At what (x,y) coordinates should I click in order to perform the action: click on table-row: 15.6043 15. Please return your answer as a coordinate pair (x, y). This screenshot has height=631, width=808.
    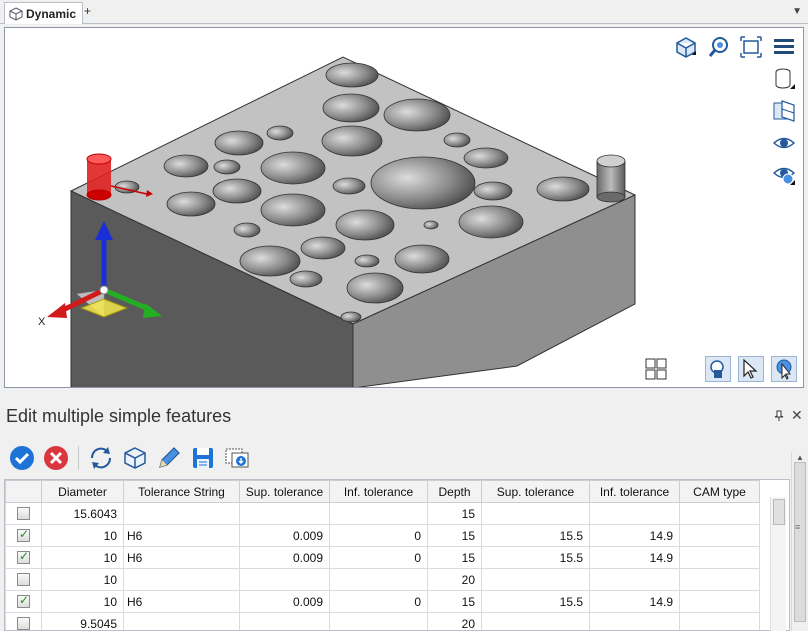
    Looking at the image, I should click on (382, 513).